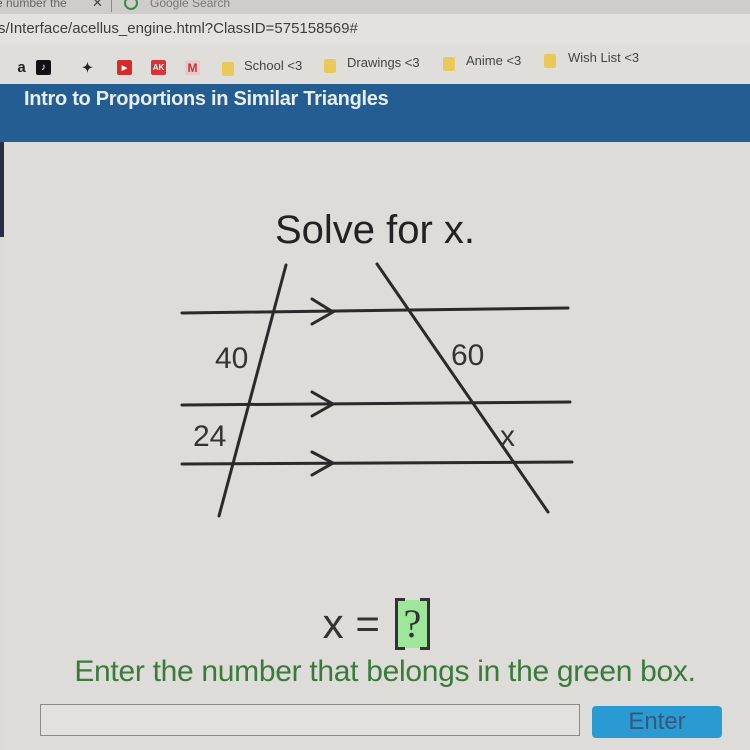 This screenshot has height=750, width=750. What do you see at coordinates (209, 436) in the screenshot?
I see `label-left-bottom: 24` at bounding box center [209, 436].